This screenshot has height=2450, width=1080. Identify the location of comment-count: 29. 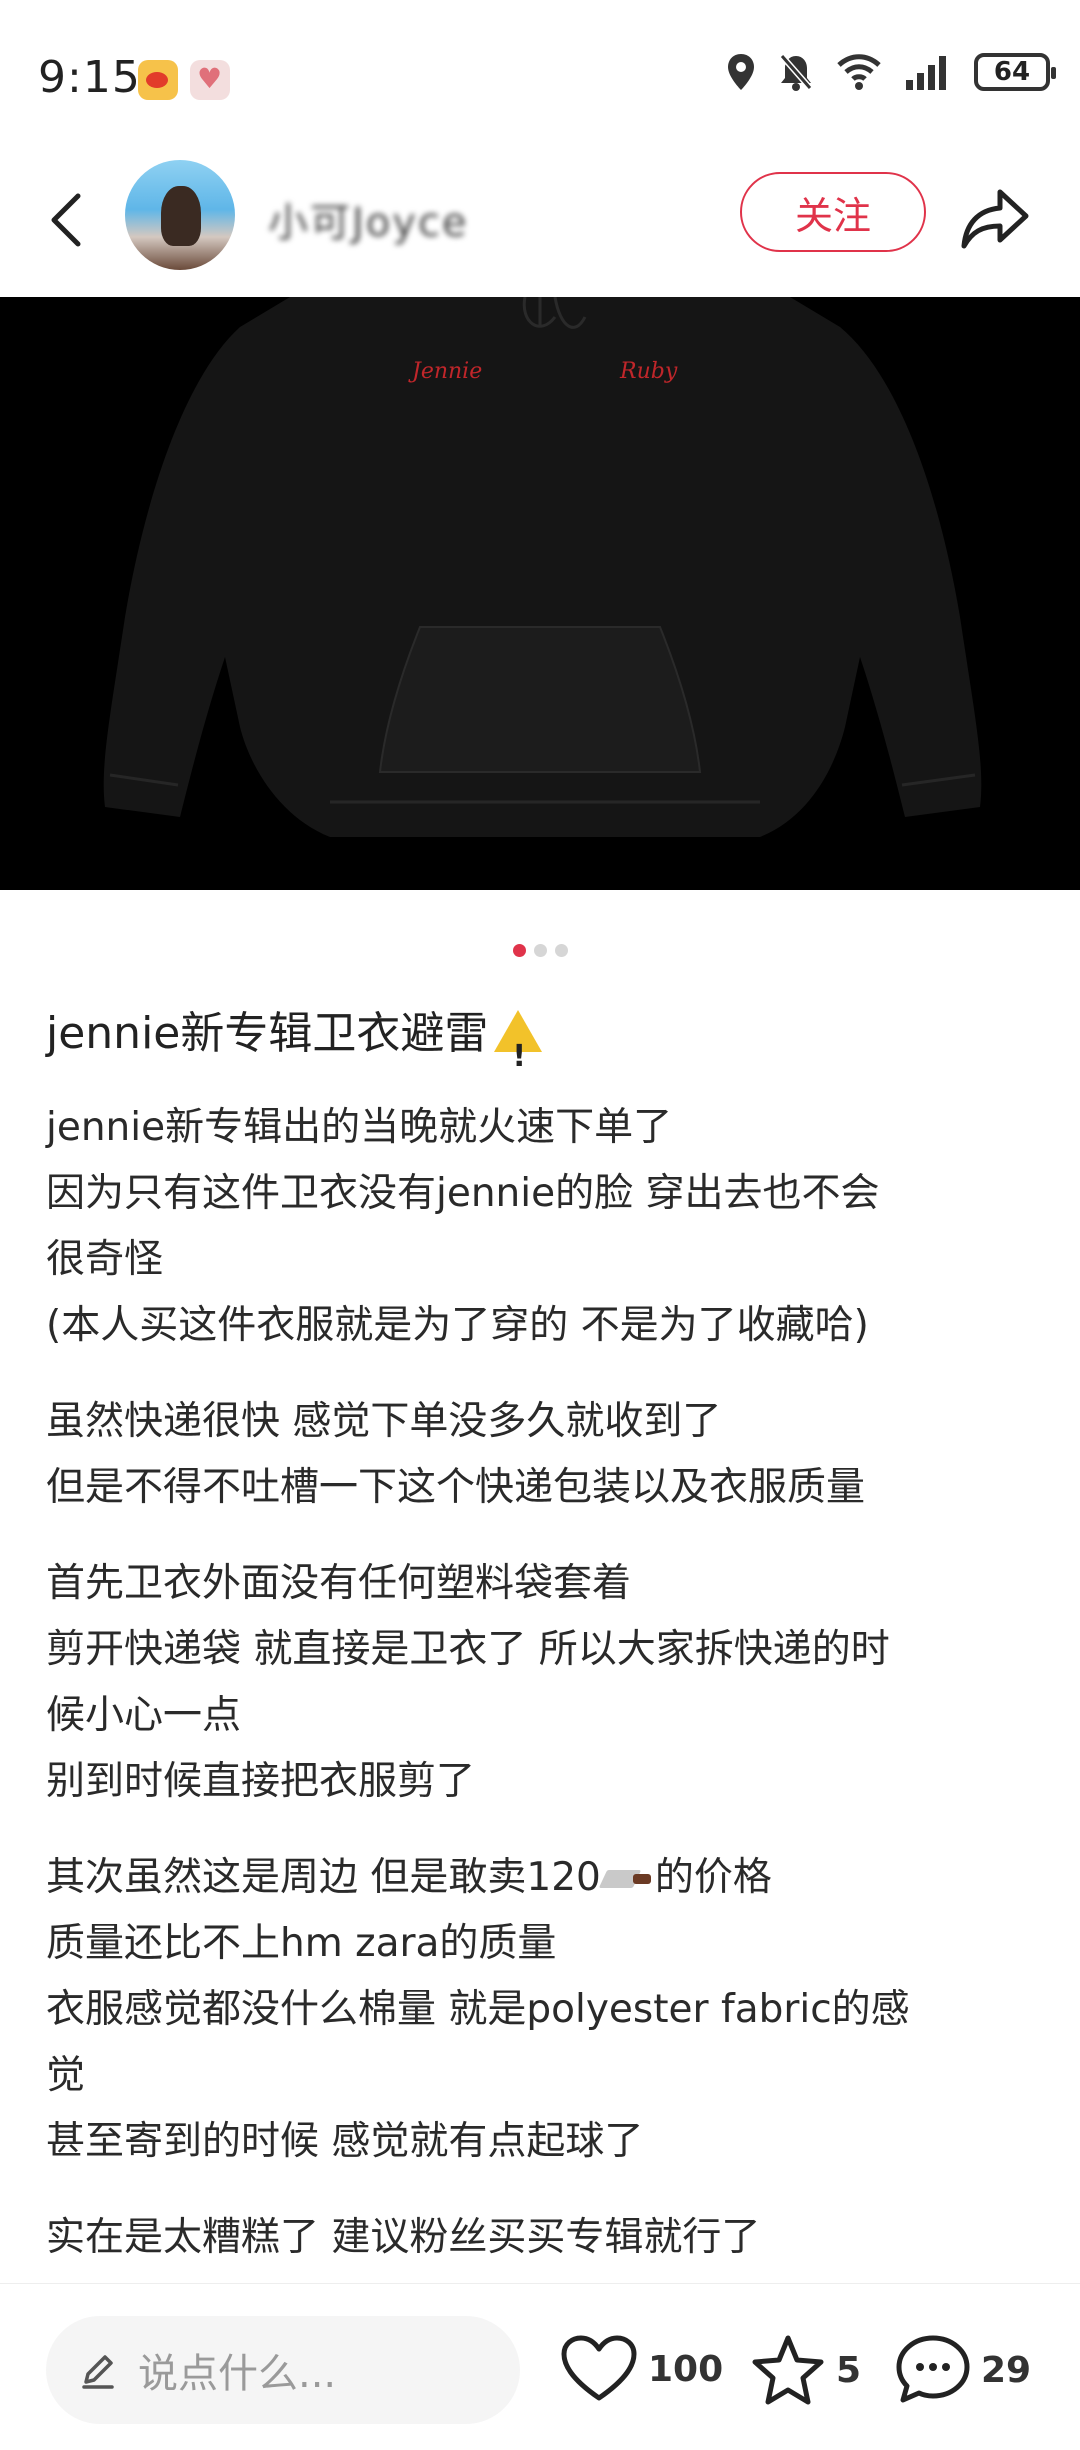
(1006, 2370).